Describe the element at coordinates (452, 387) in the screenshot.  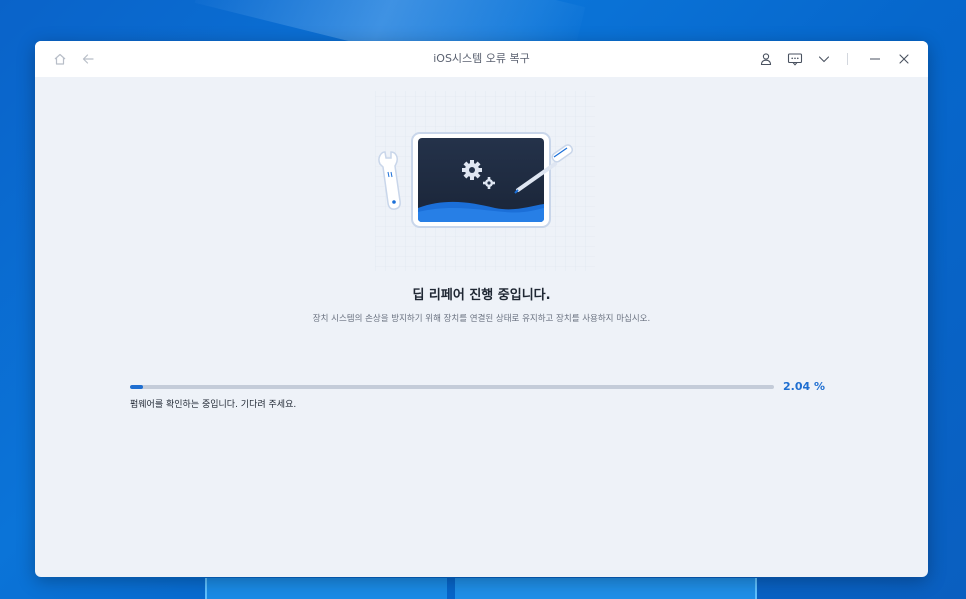
I see `progress-bar` at that location.